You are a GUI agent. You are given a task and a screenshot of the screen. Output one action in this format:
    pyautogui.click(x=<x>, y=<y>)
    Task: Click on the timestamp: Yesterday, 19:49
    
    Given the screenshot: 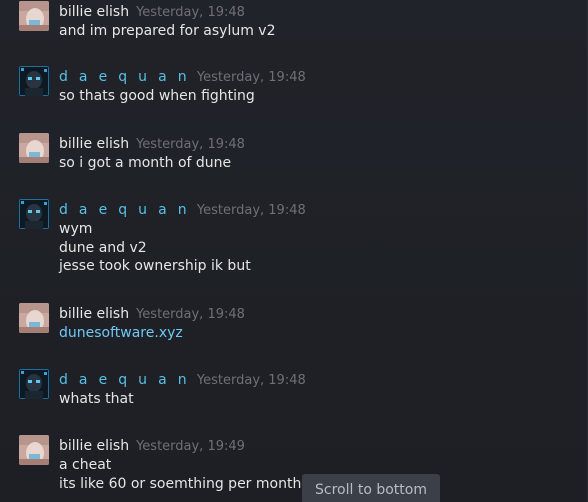 What is the action you would take?
    pyautogui.click(x=190, y=446)
    